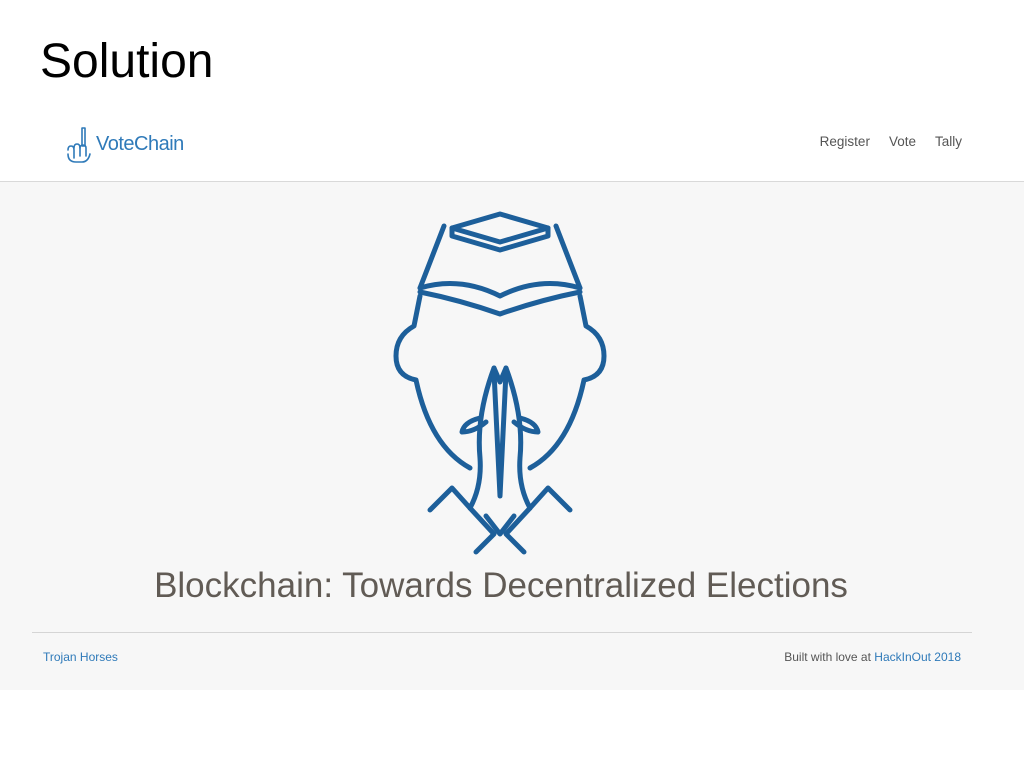 This screenshot has width=1024, height=768. What do you see at coordinates (502, 632) in the screenshot?
I see `footer-divider` at bounding box center [502, 632].